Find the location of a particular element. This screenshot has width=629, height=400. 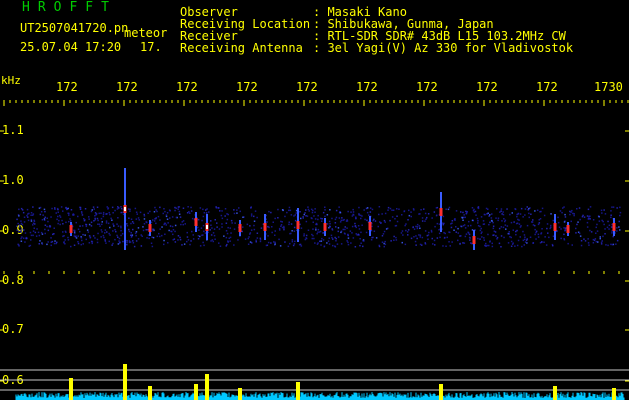

meteor-core is located at coordinates (614, 227).